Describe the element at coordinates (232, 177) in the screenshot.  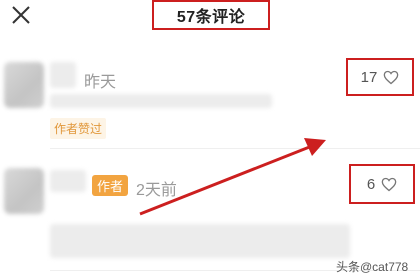
I see `annotation-arrow` at that location.